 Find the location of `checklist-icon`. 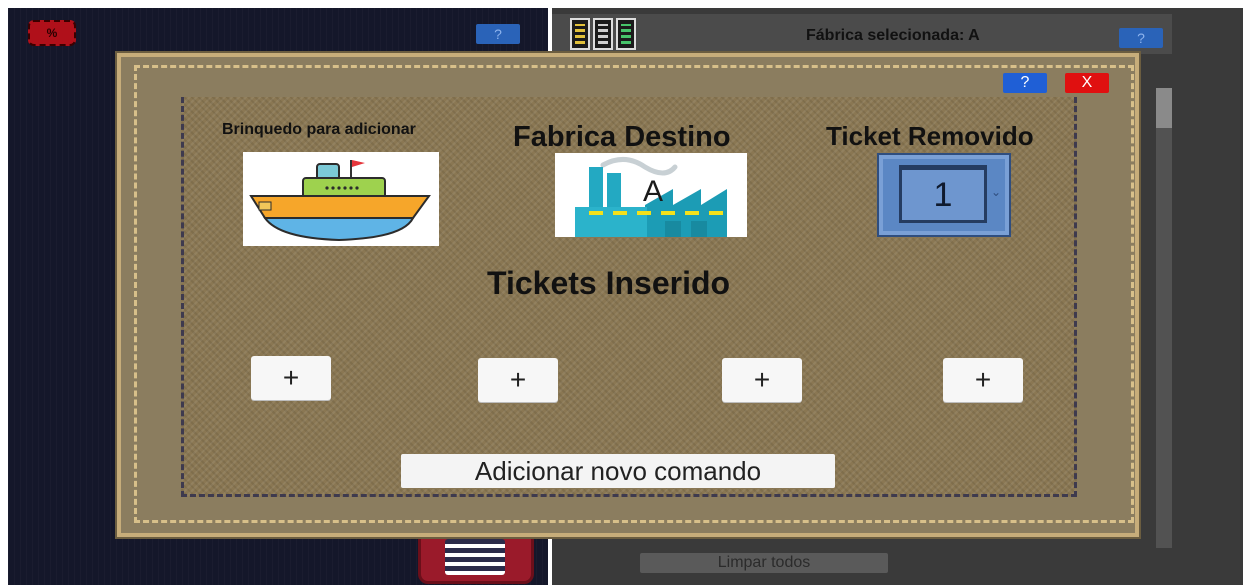

checklist-icon is located at coordinates (476, 557).